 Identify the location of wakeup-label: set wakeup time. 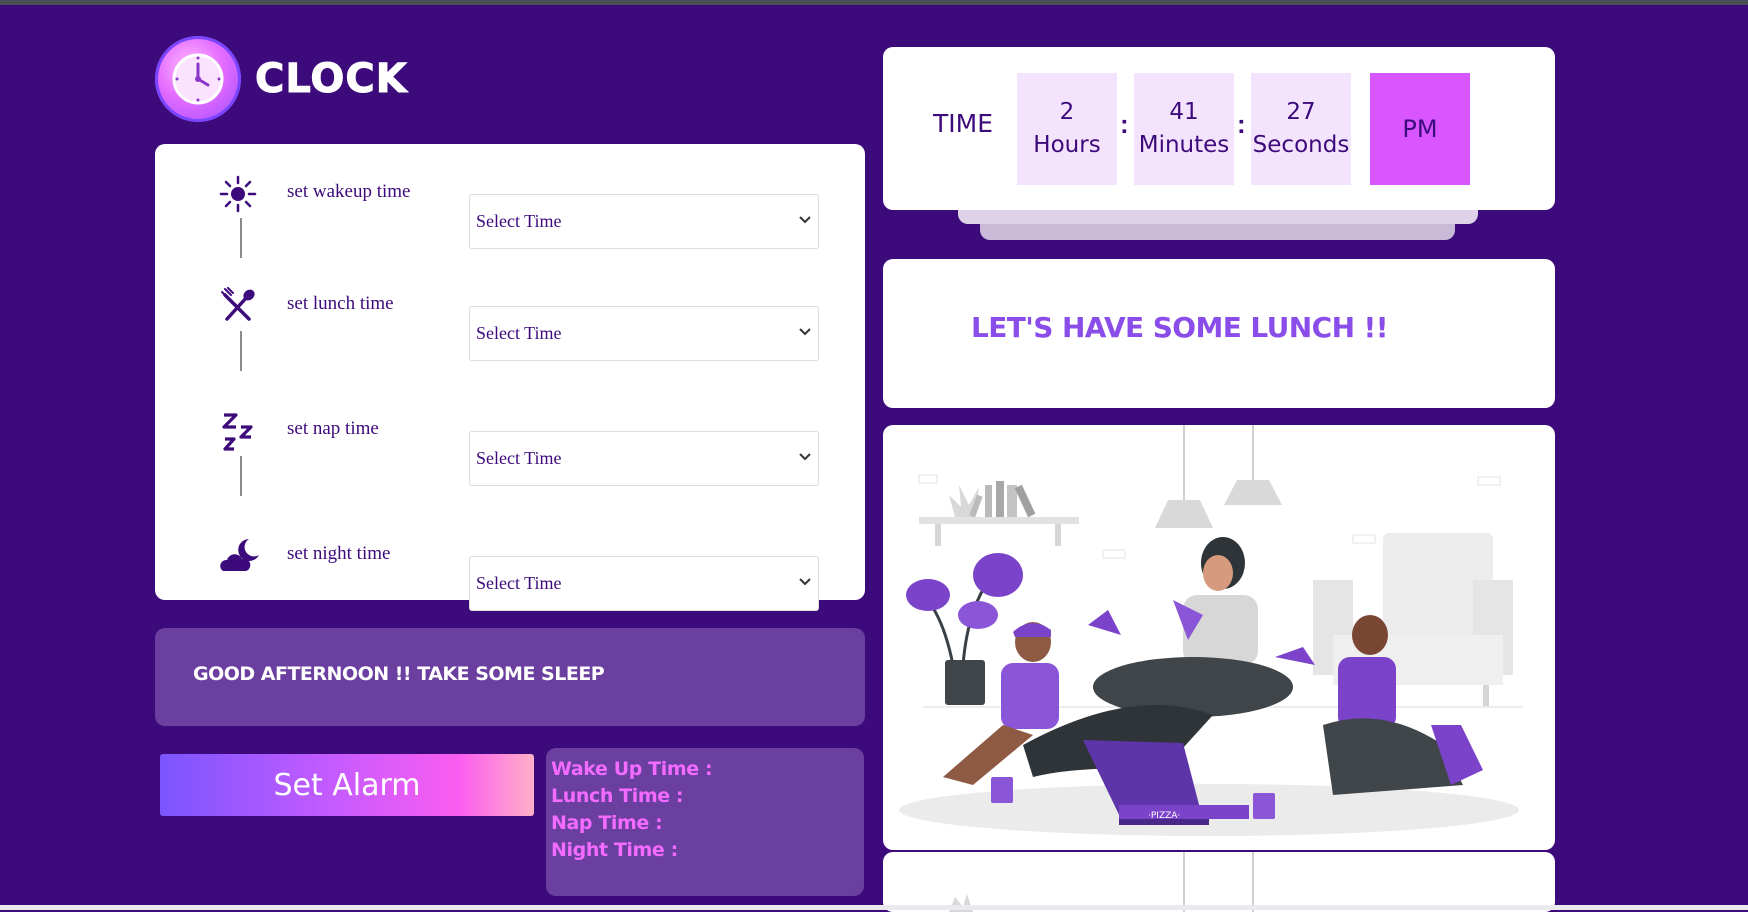
(349, 191).